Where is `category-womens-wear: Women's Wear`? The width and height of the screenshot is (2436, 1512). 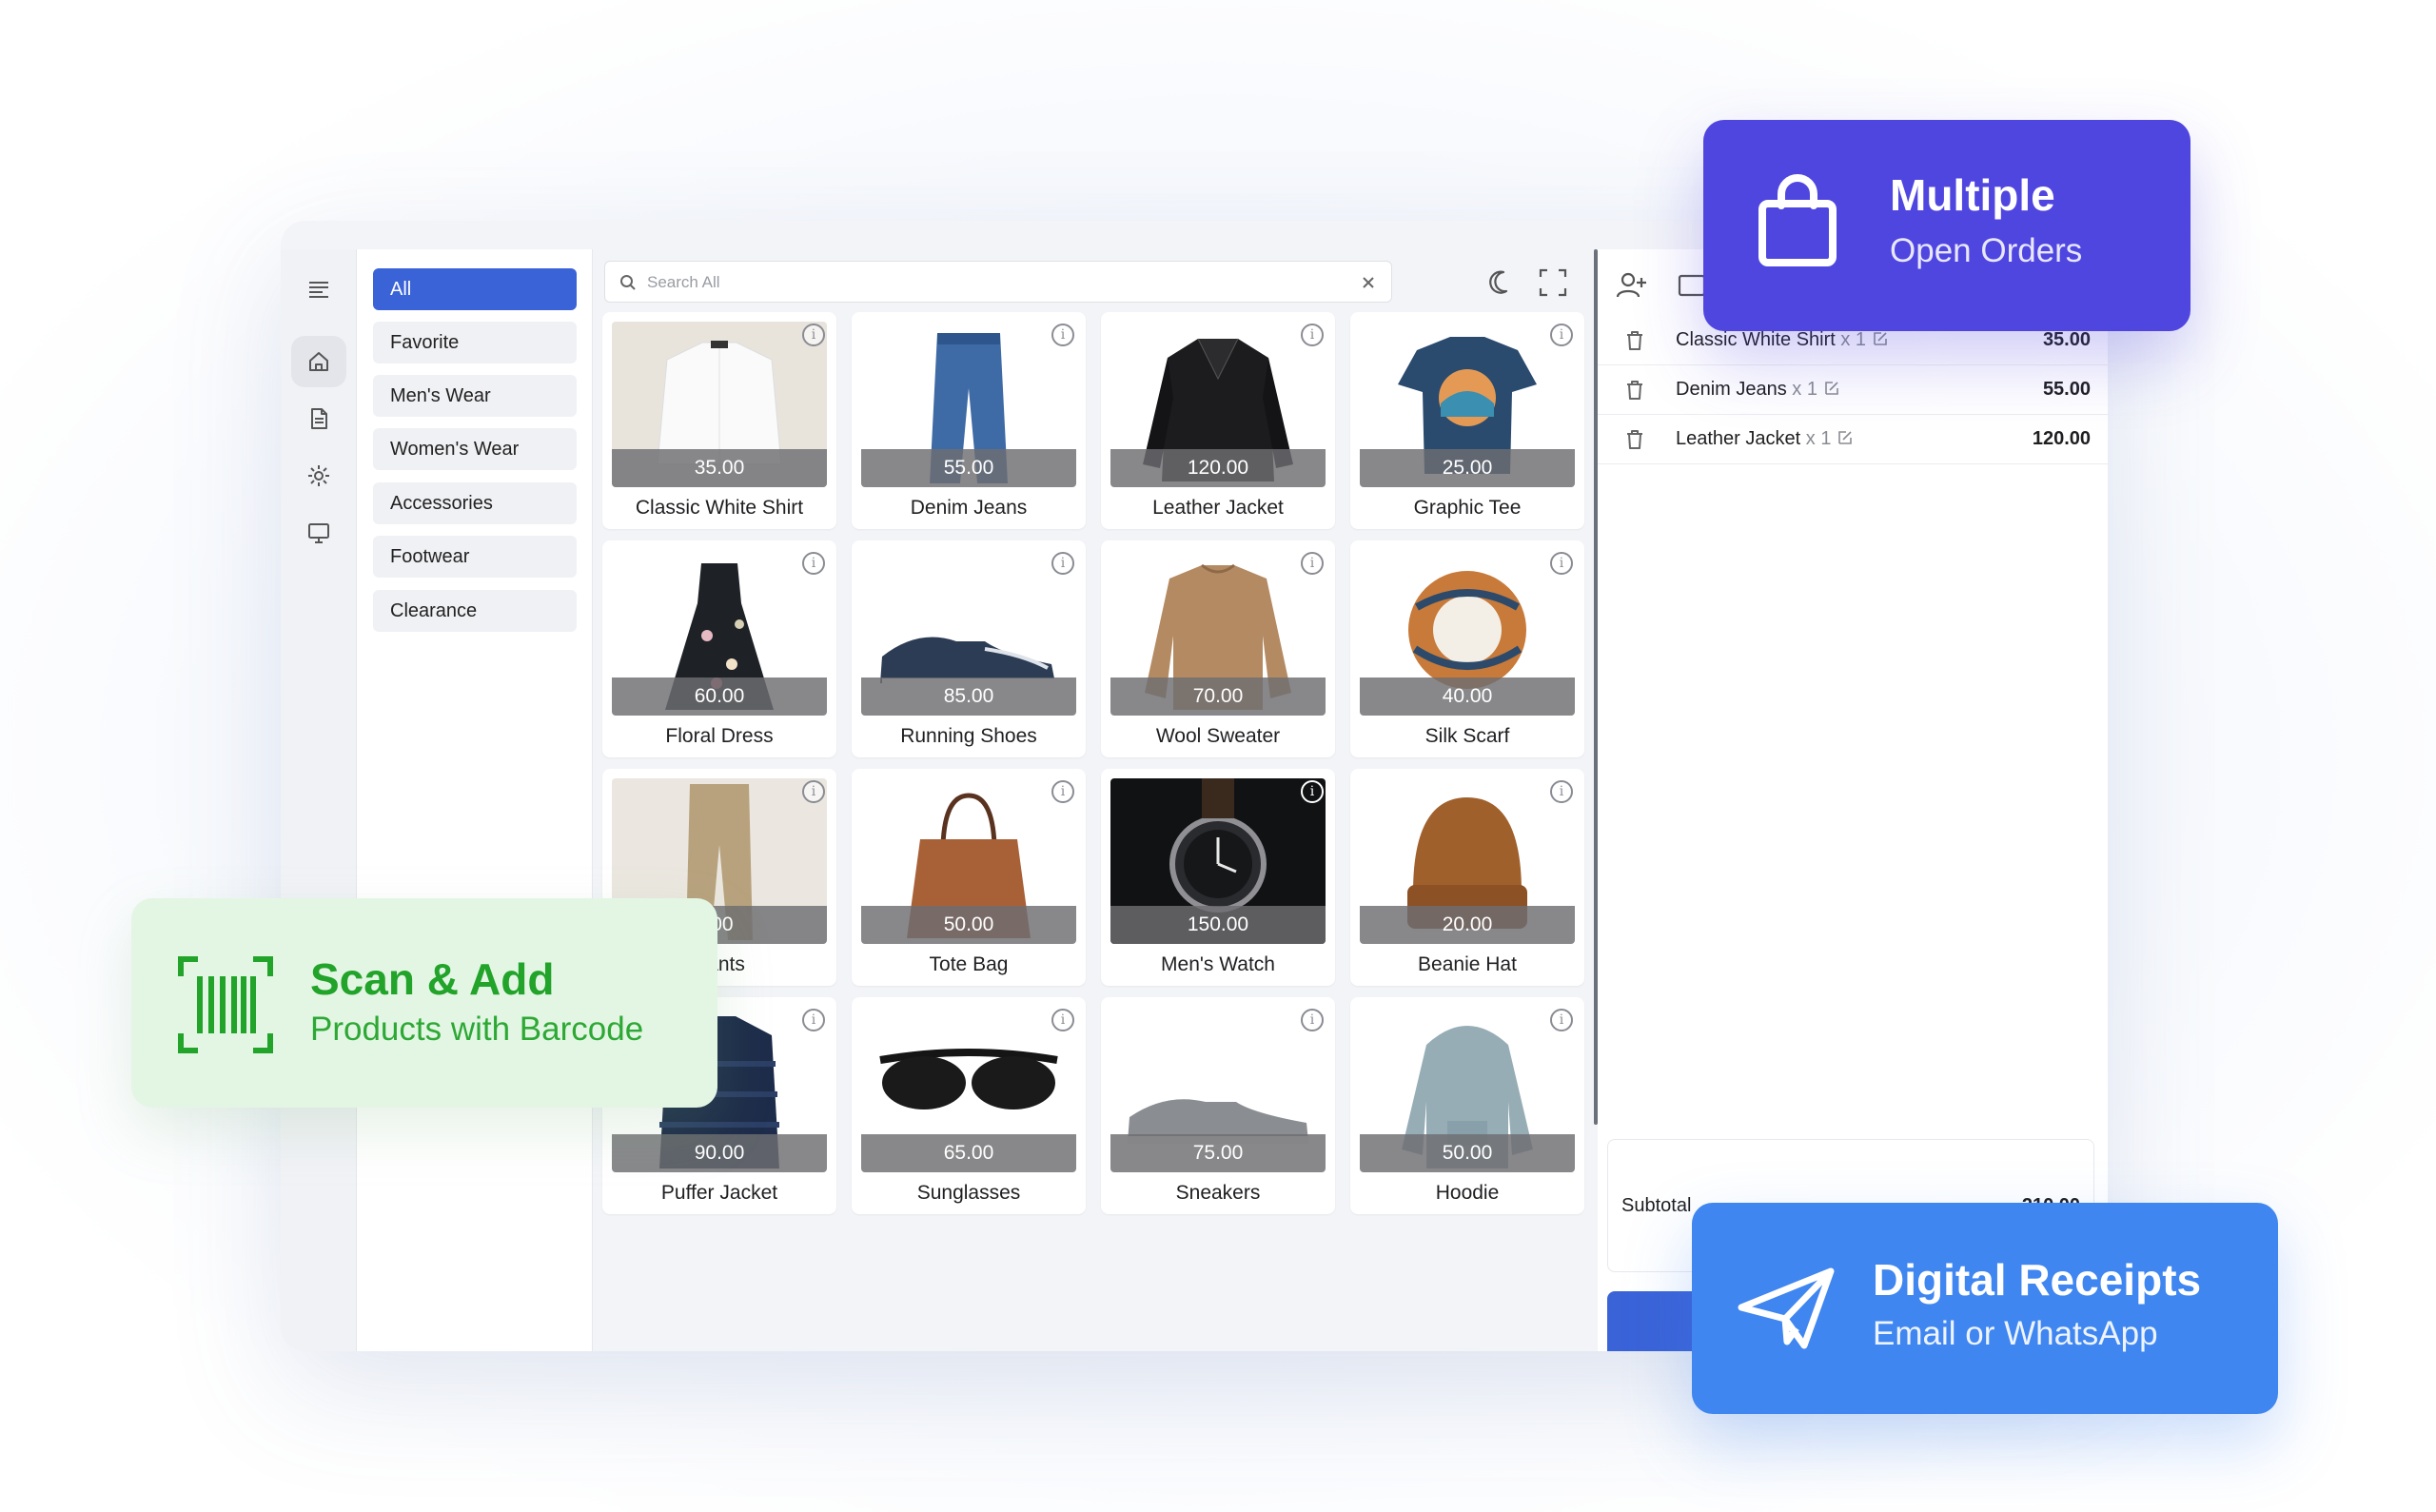 category-womens-wear: Women's Wear is located at coordinates (475, 449).